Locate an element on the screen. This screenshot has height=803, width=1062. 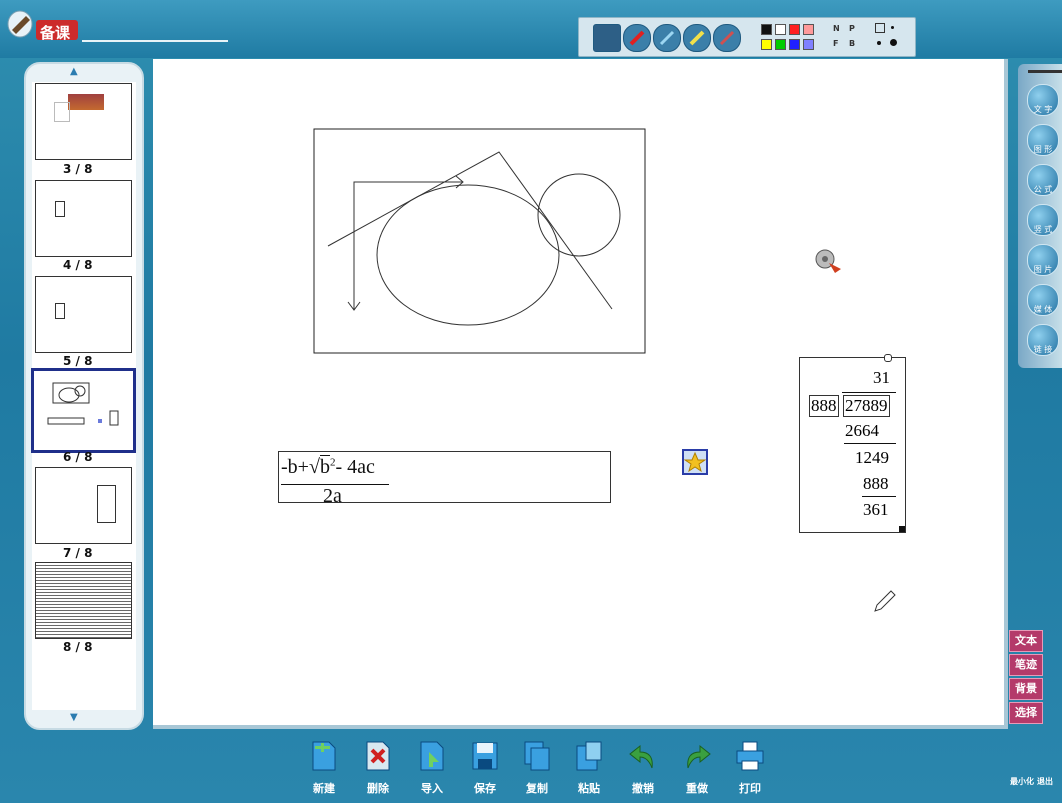
shape-icon: 图 形 is located at coordinates (1043, 140).